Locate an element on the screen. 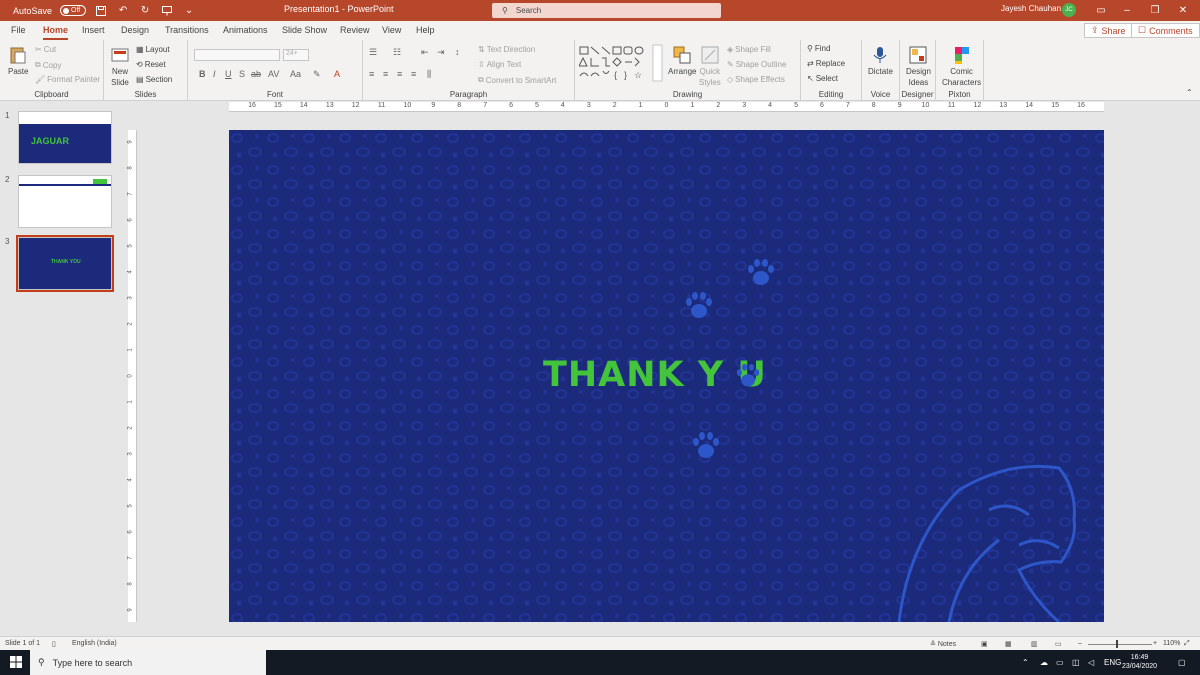 Image resolution: width=1200 pixels, height=675 pixels. language-indicator: English (India) is located at coordinates (94, 643).